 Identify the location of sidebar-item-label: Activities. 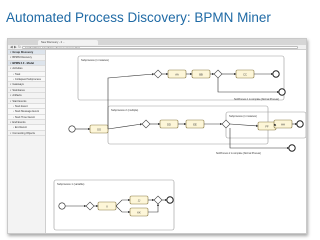
(17, 69).